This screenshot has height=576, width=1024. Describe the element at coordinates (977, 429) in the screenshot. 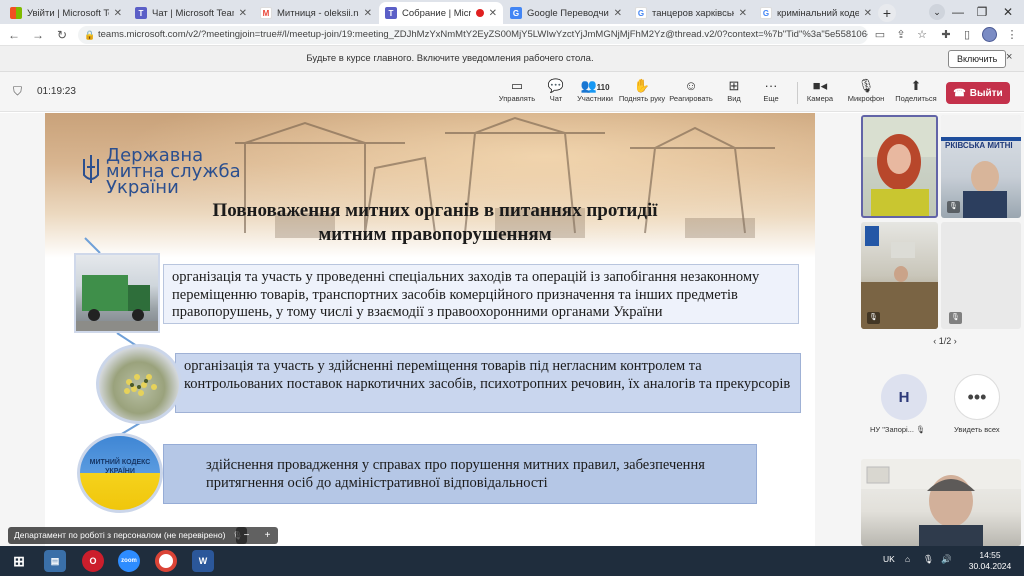

I see `view-all-label: Увидеть всех` at that location.